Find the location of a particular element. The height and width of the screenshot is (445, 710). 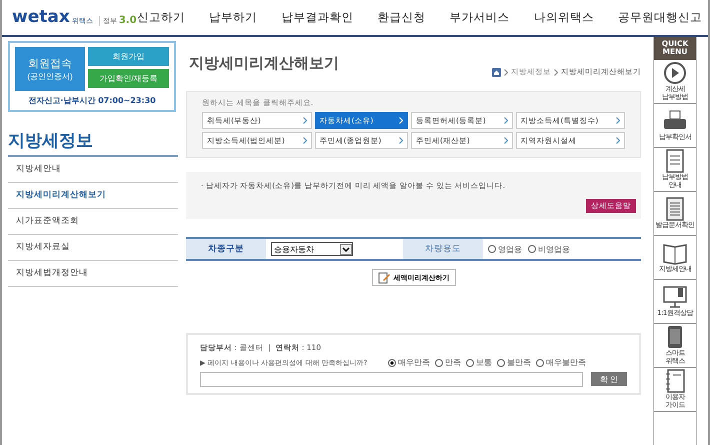

rating-radio: 만족 is located at coordinates (448, 362).